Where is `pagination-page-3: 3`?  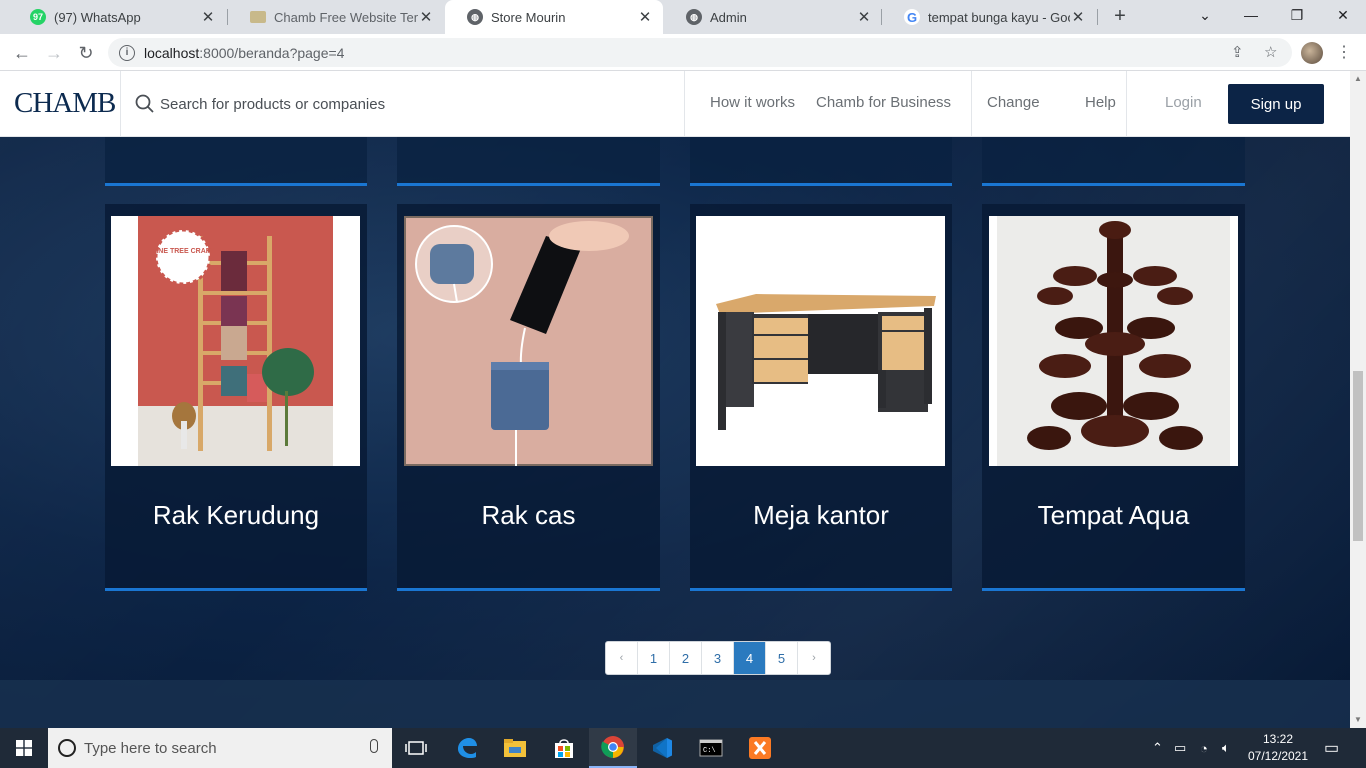
pagination-page-3: 3 is located at coordinates (718, 658).